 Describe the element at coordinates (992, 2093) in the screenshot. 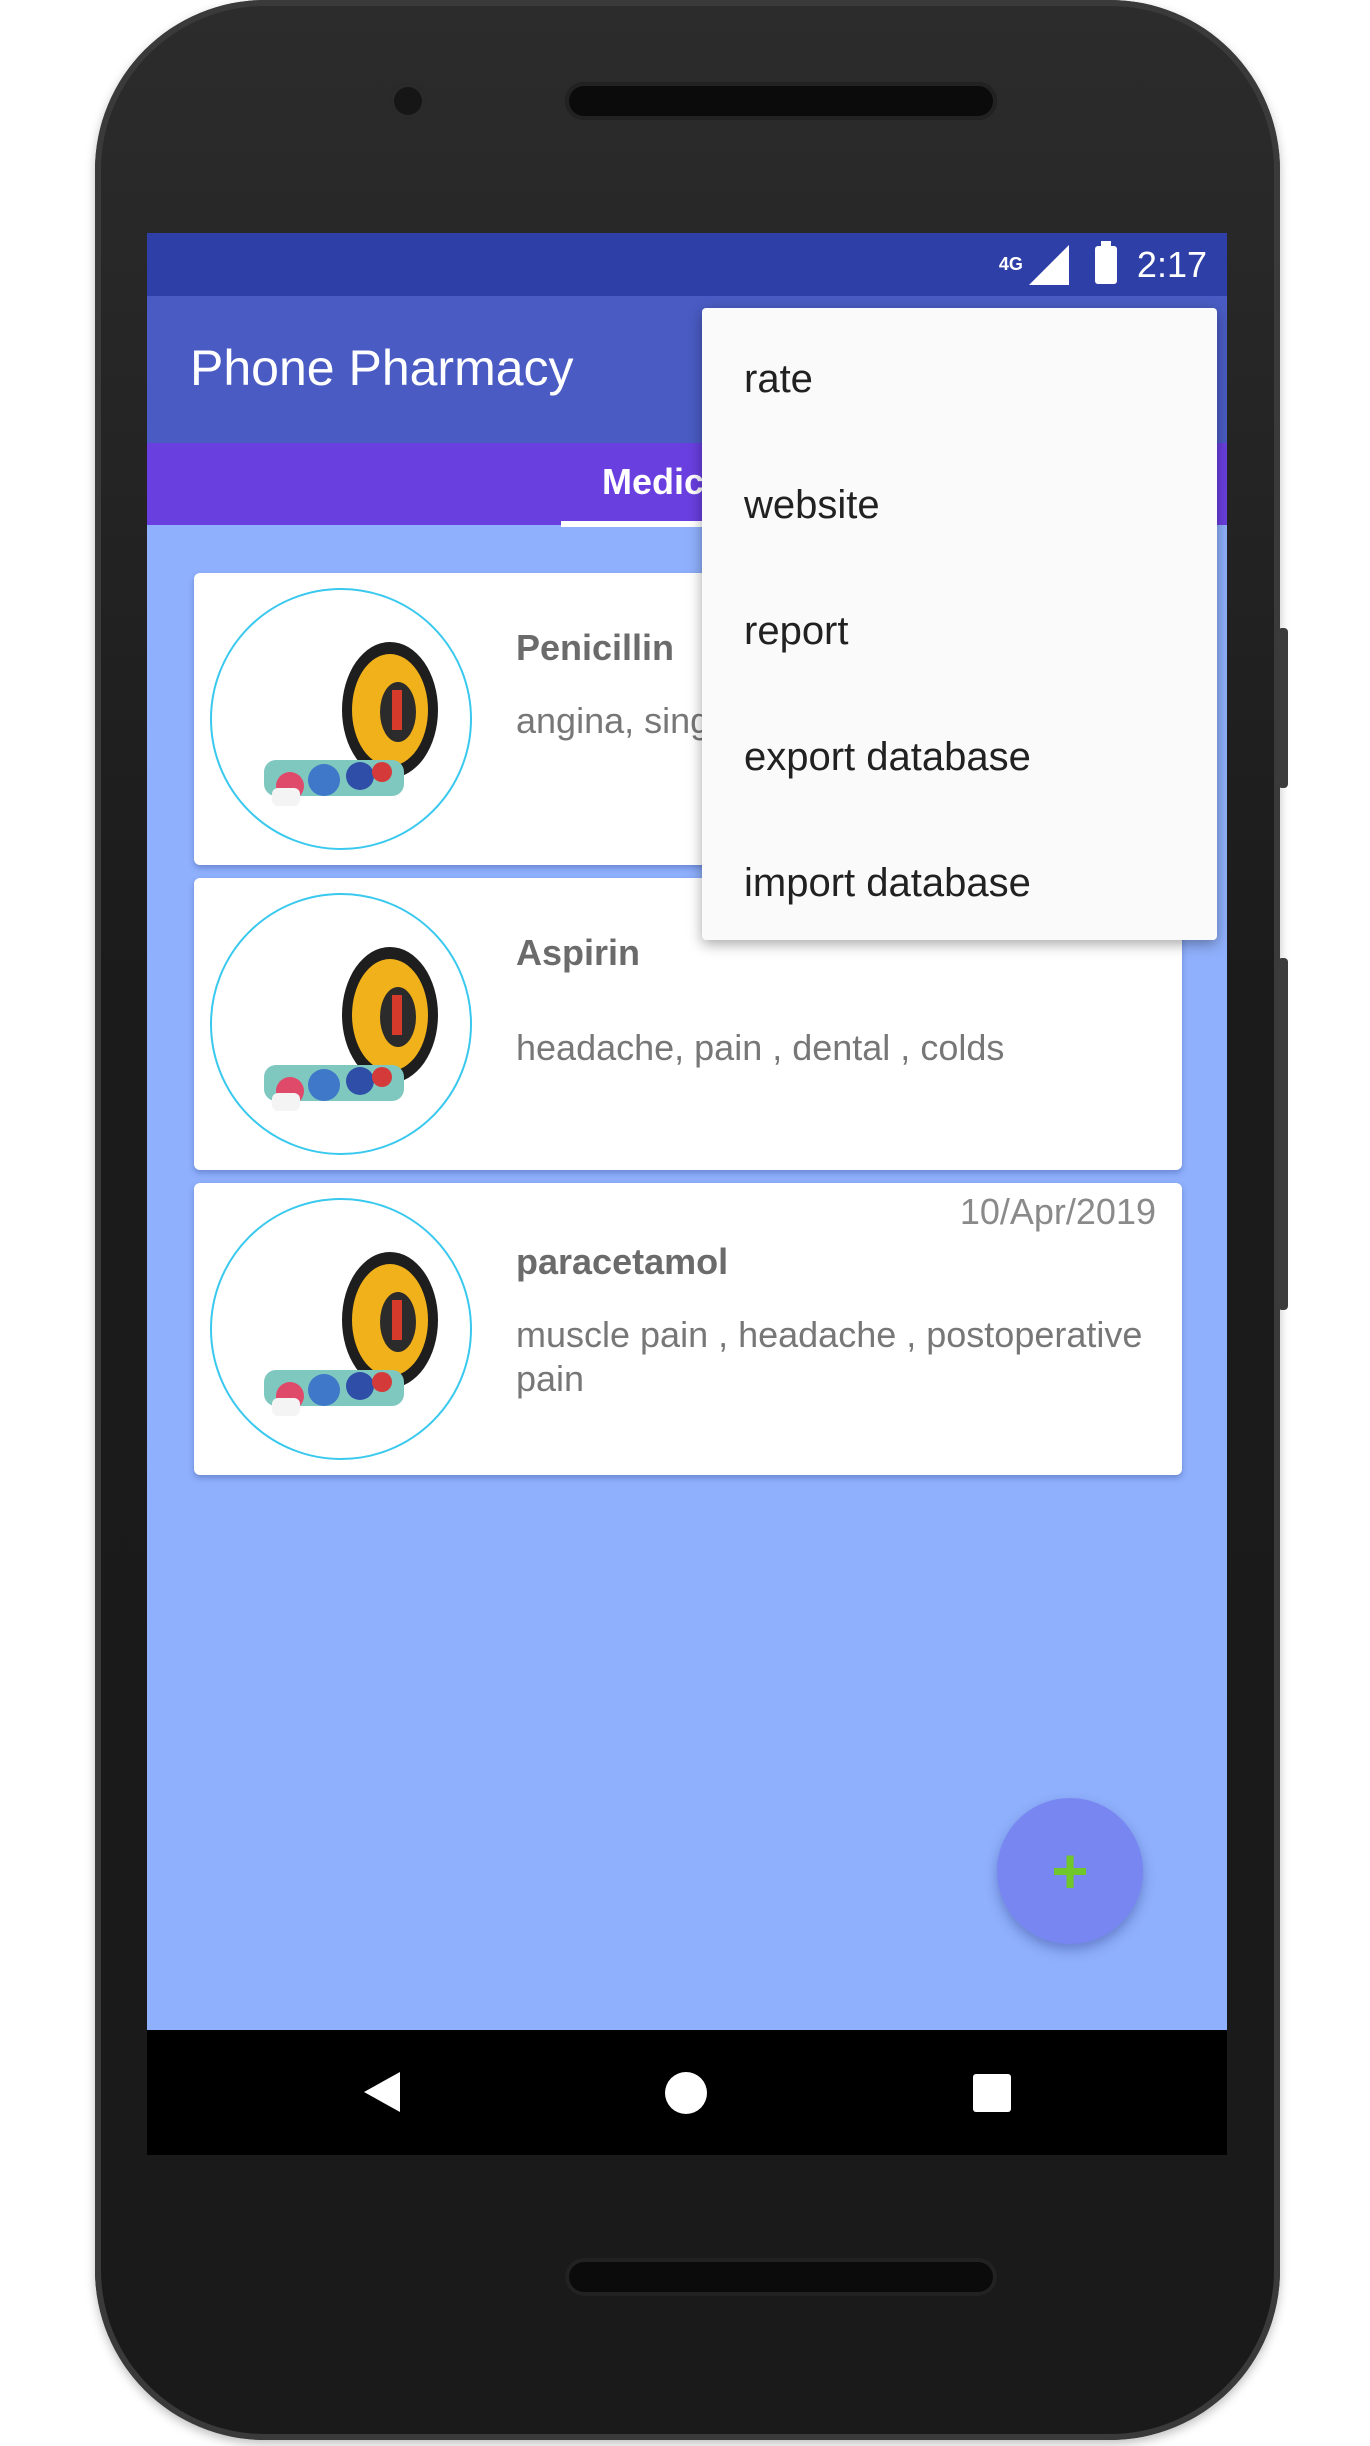

I see `recent-apps-icon` at that location.